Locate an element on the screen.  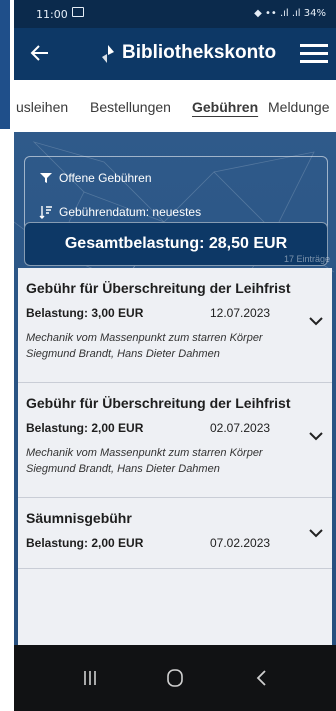
fee-date: 07.02.2023 is located at coordinates (240, 543).